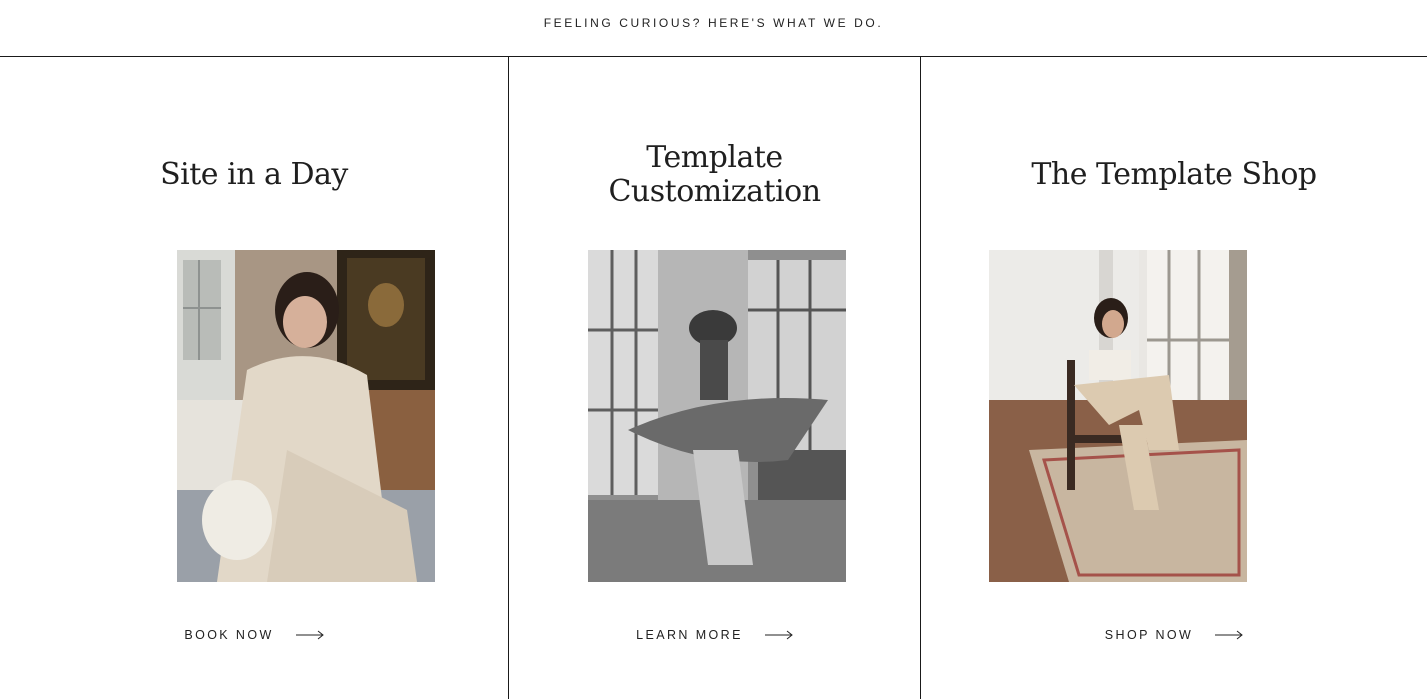 This screenshot has height=699, width=1427. I want to click on service-title: The Template Shop, so click(1174, 174).